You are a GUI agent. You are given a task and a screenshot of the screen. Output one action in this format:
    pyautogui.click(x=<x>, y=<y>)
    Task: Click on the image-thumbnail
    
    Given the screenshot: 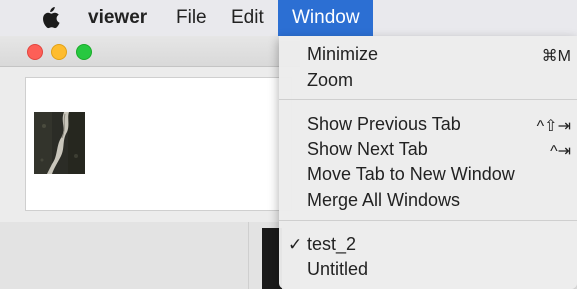 What is the action you would take?
    pyautogui.click(x=59, y=143)
    